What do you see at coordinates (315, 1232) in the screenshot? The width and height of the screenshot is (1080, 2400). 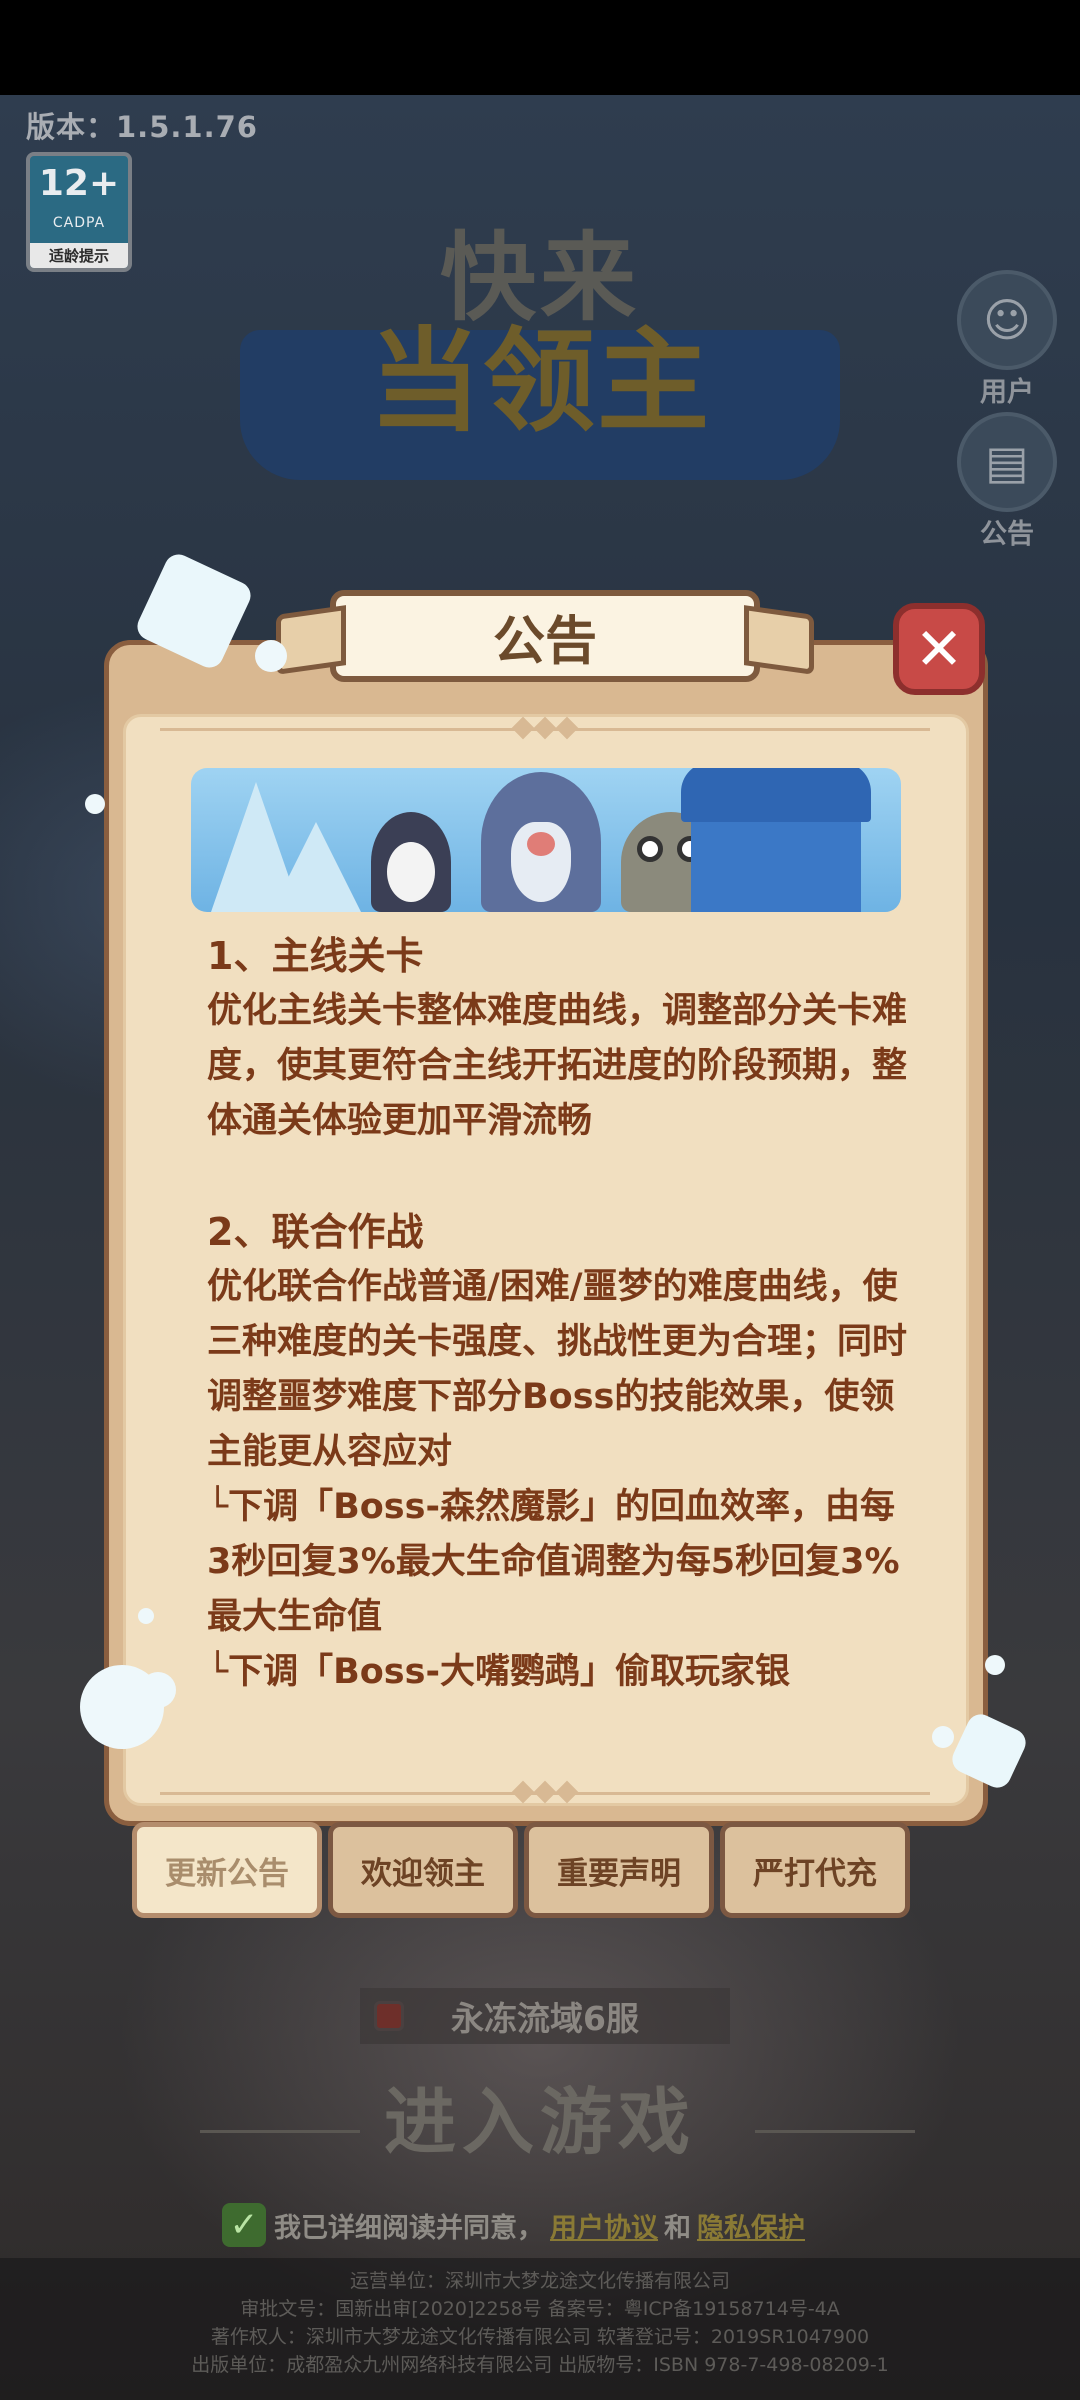 I see `section-title: 2、联合作战` at bounding box center [315, 1232].